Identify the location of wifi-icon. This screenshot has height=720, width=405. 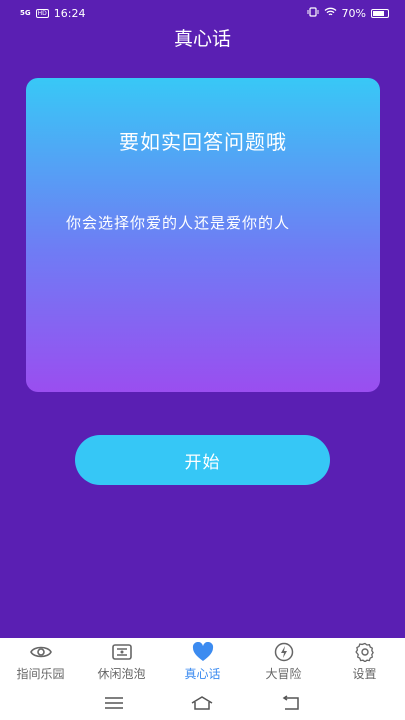
(330, 13).